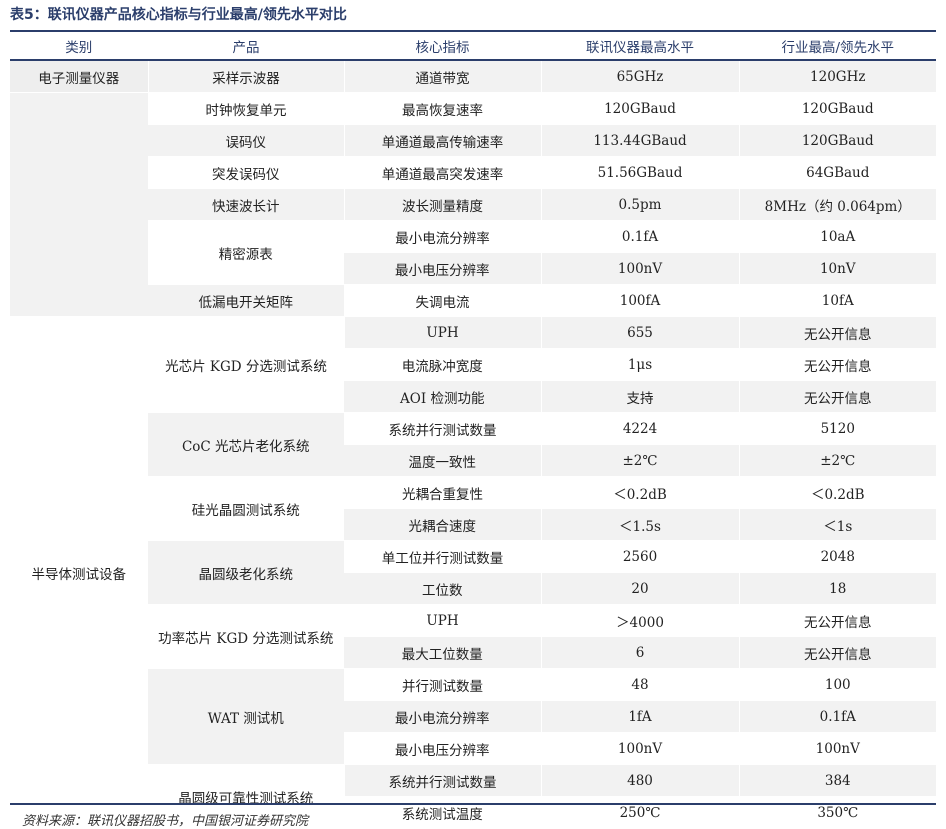 Image resolution: width=946 pixels, height=829 pixels. Describe the element at coordinates (837, 204) in the screenshot. I see `industry-cell: 8MHz（约 0.064pm）` at that location.